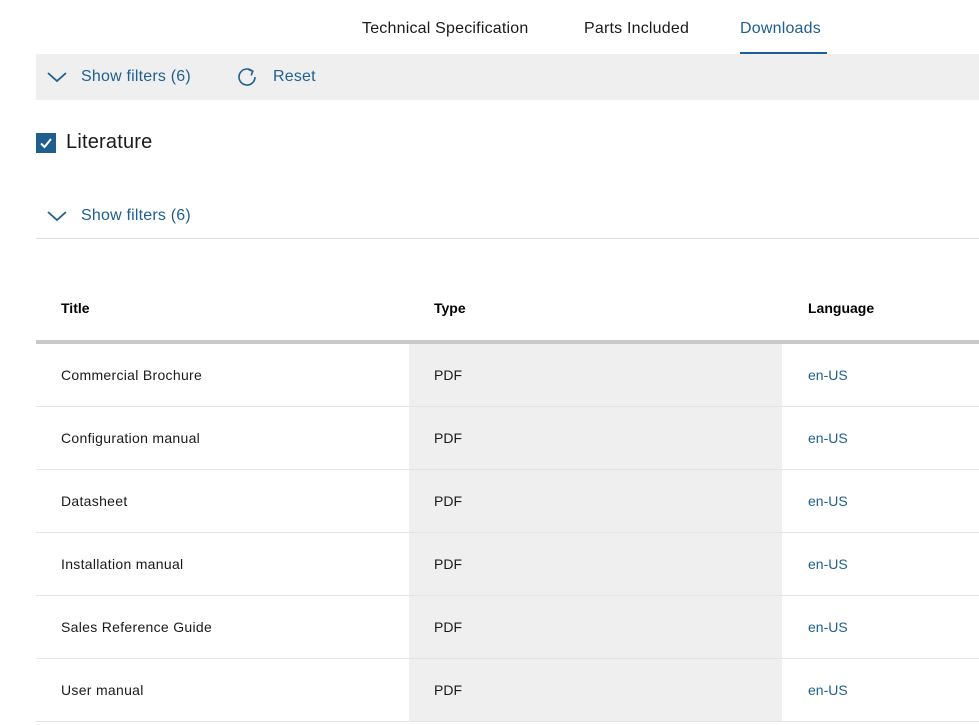  What do you see at coordinates (102, 690) in the screenshot?
I see `cell-title: User manual` at bounding box center [102, 690].